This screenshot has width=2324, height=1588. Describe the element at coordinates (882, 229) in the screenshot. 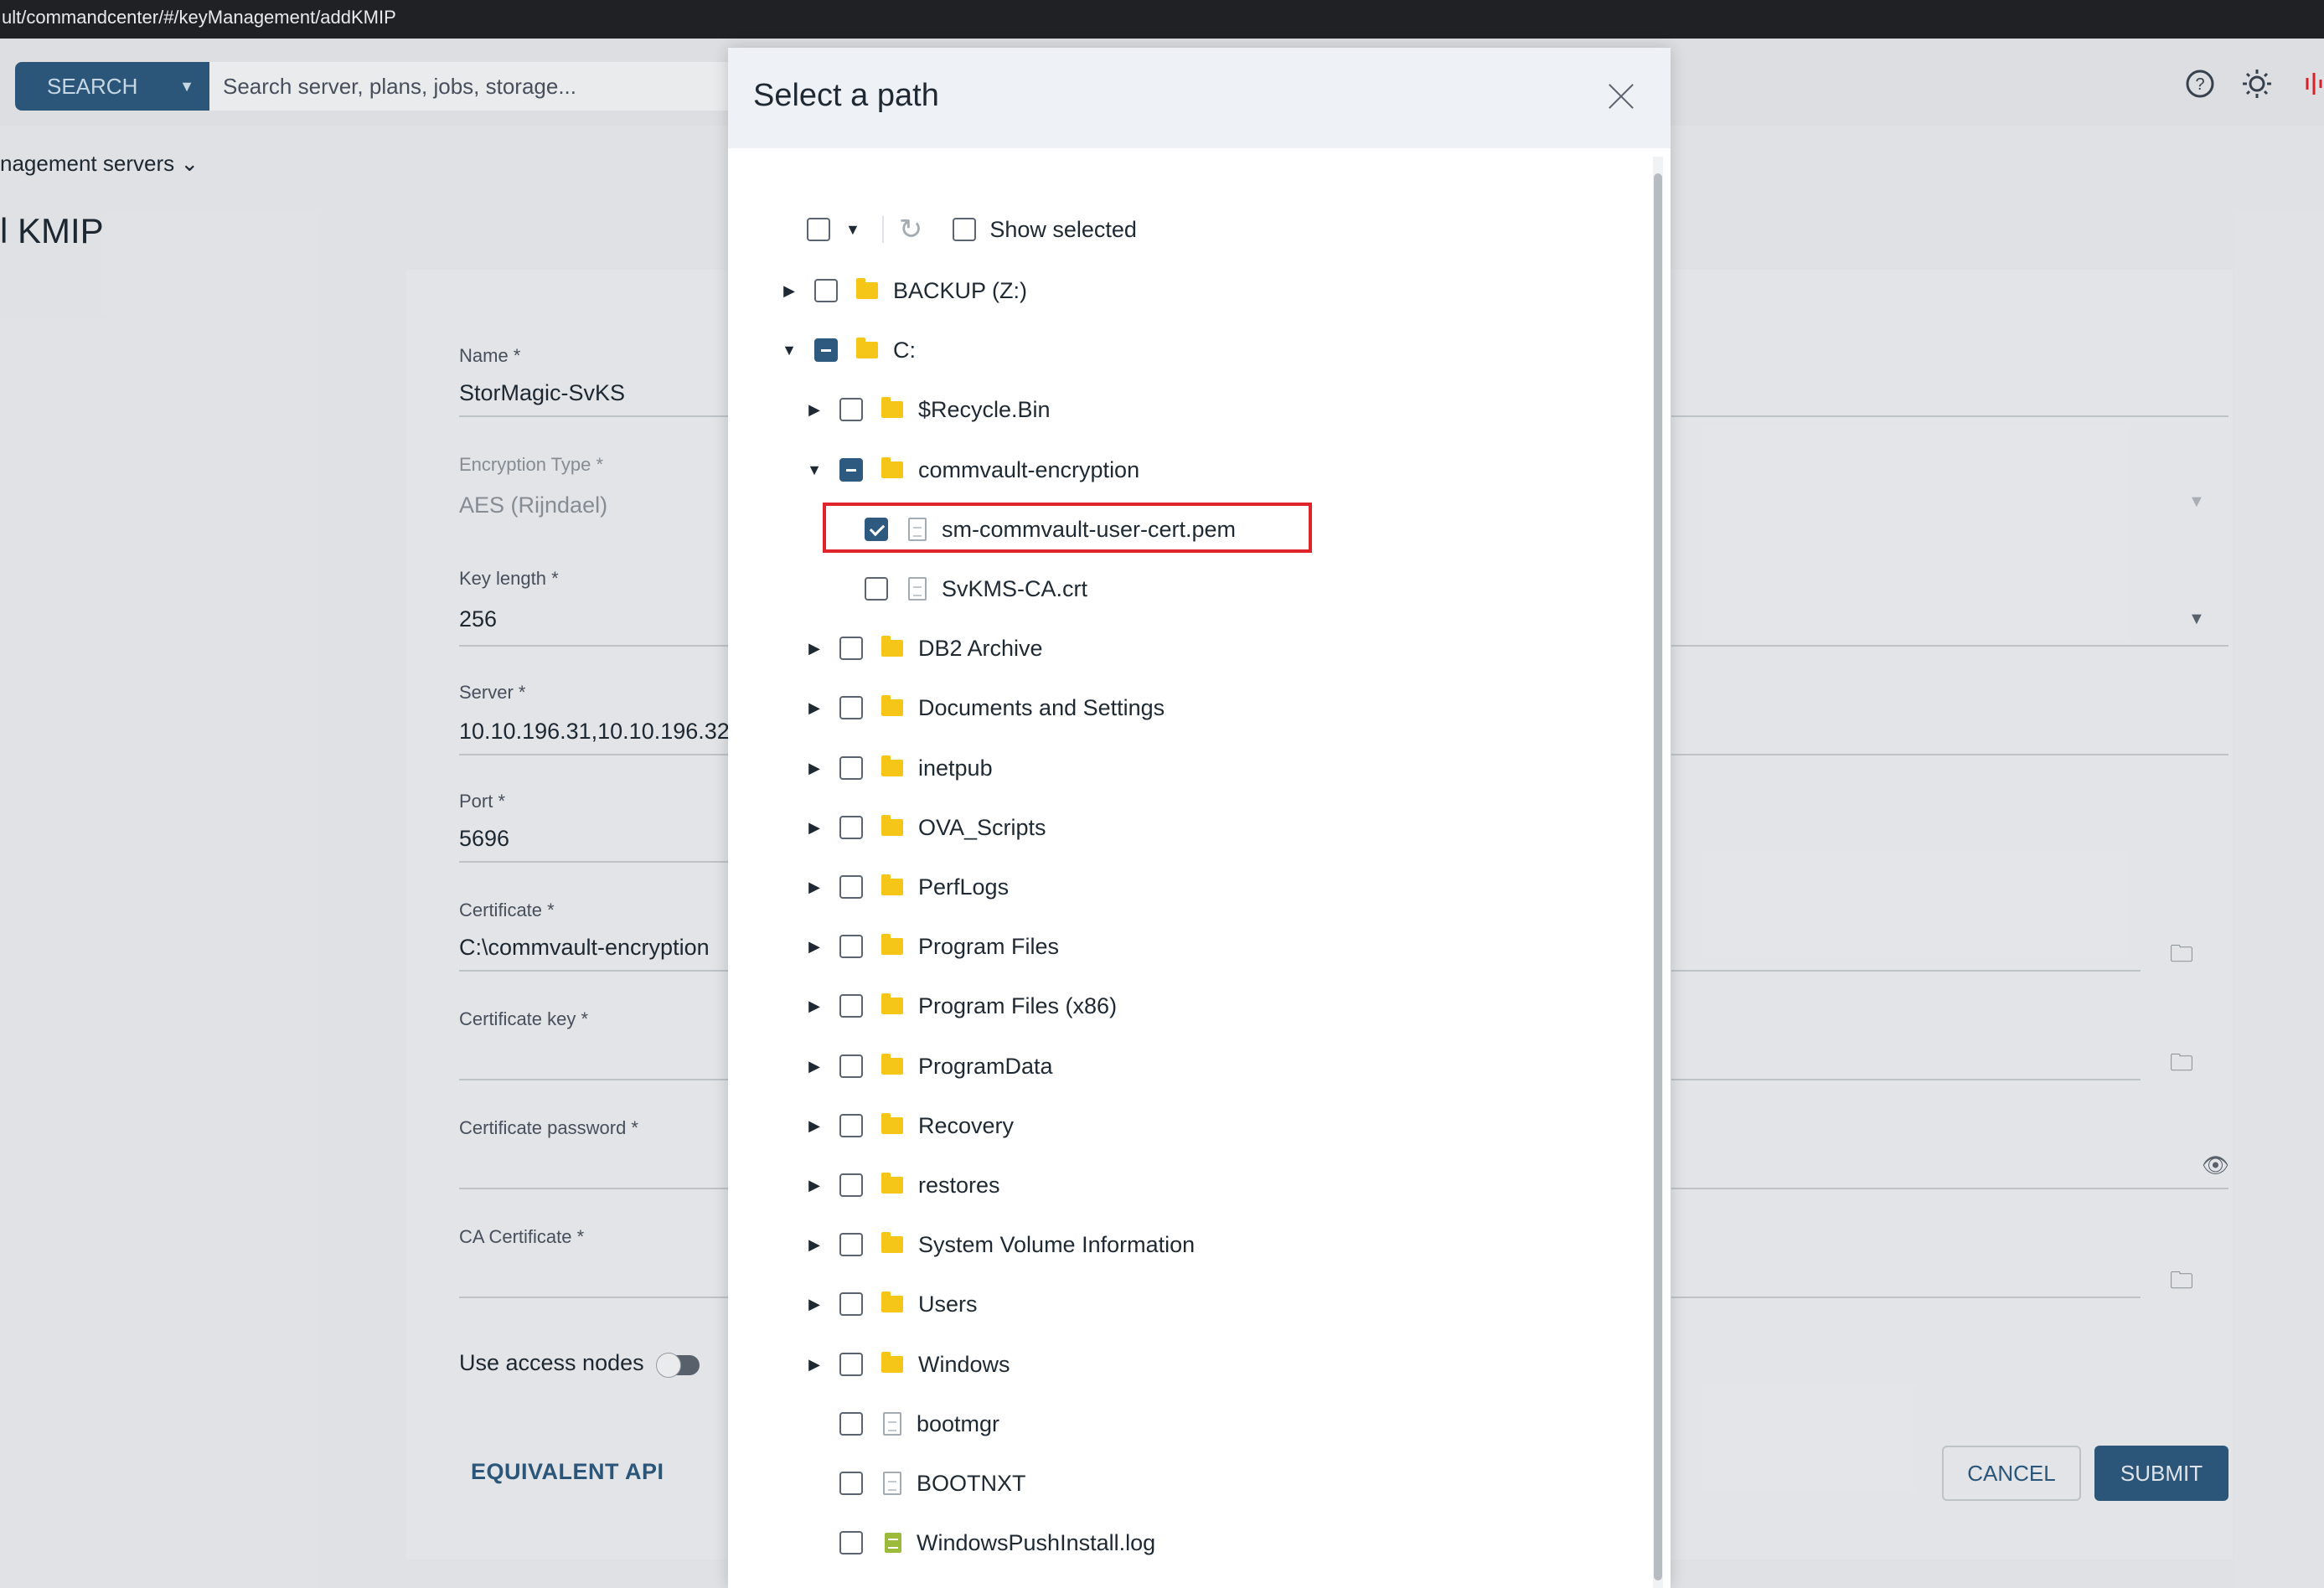

I see `toolbar-divider` at that location.